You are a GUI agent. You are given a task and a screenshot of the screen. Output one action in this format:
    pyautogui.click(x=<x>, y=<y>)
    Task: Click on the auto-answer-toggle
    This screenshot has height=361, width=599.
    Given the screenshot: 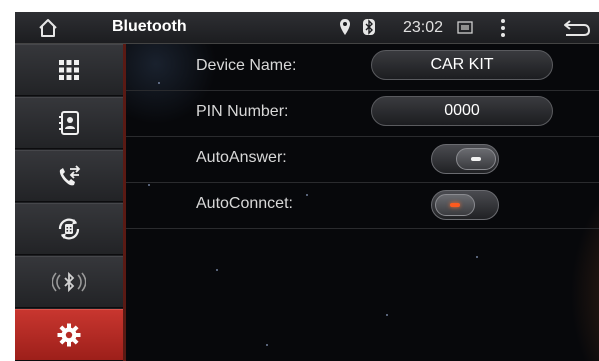 What is the action you would take?
    pyautogui.click(x=465, y=159)
    